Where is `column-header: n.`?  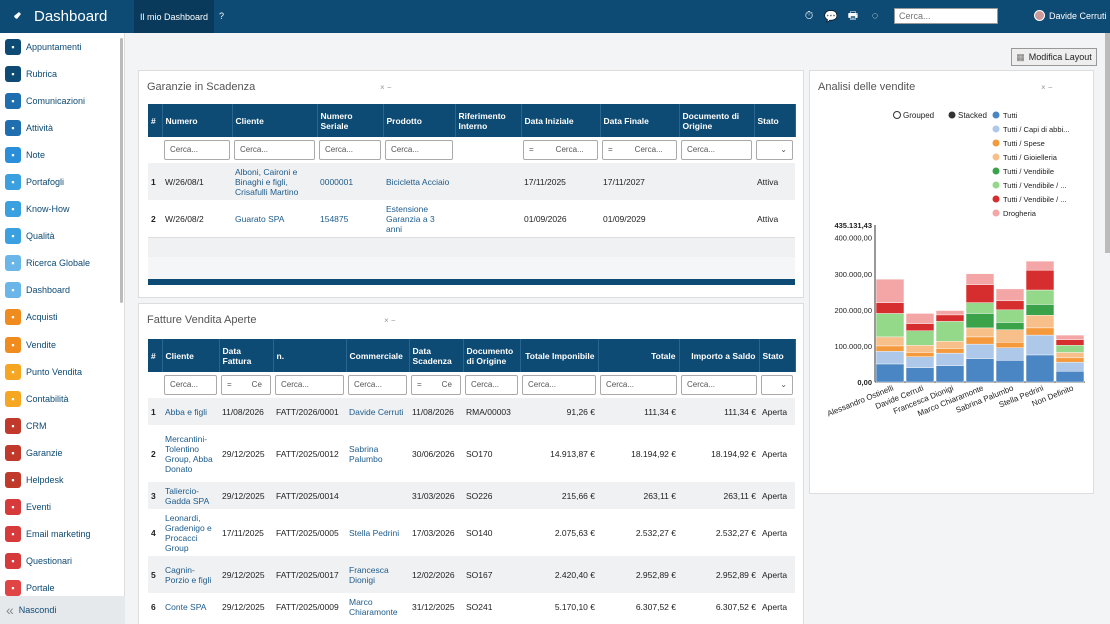
column-header: n. is located at coordinates (310, 355).